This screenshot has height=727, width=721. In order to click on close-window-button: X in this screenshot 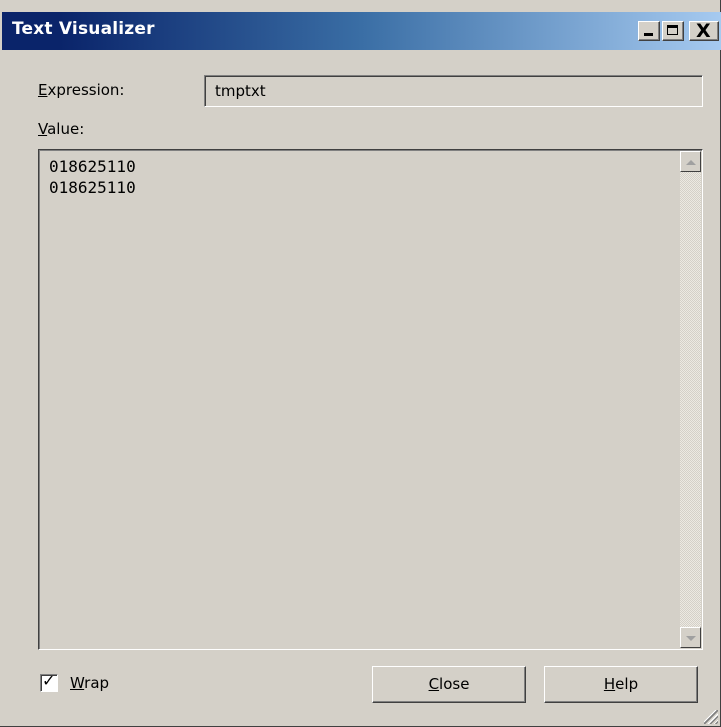, I will do `click(704, 31)`.